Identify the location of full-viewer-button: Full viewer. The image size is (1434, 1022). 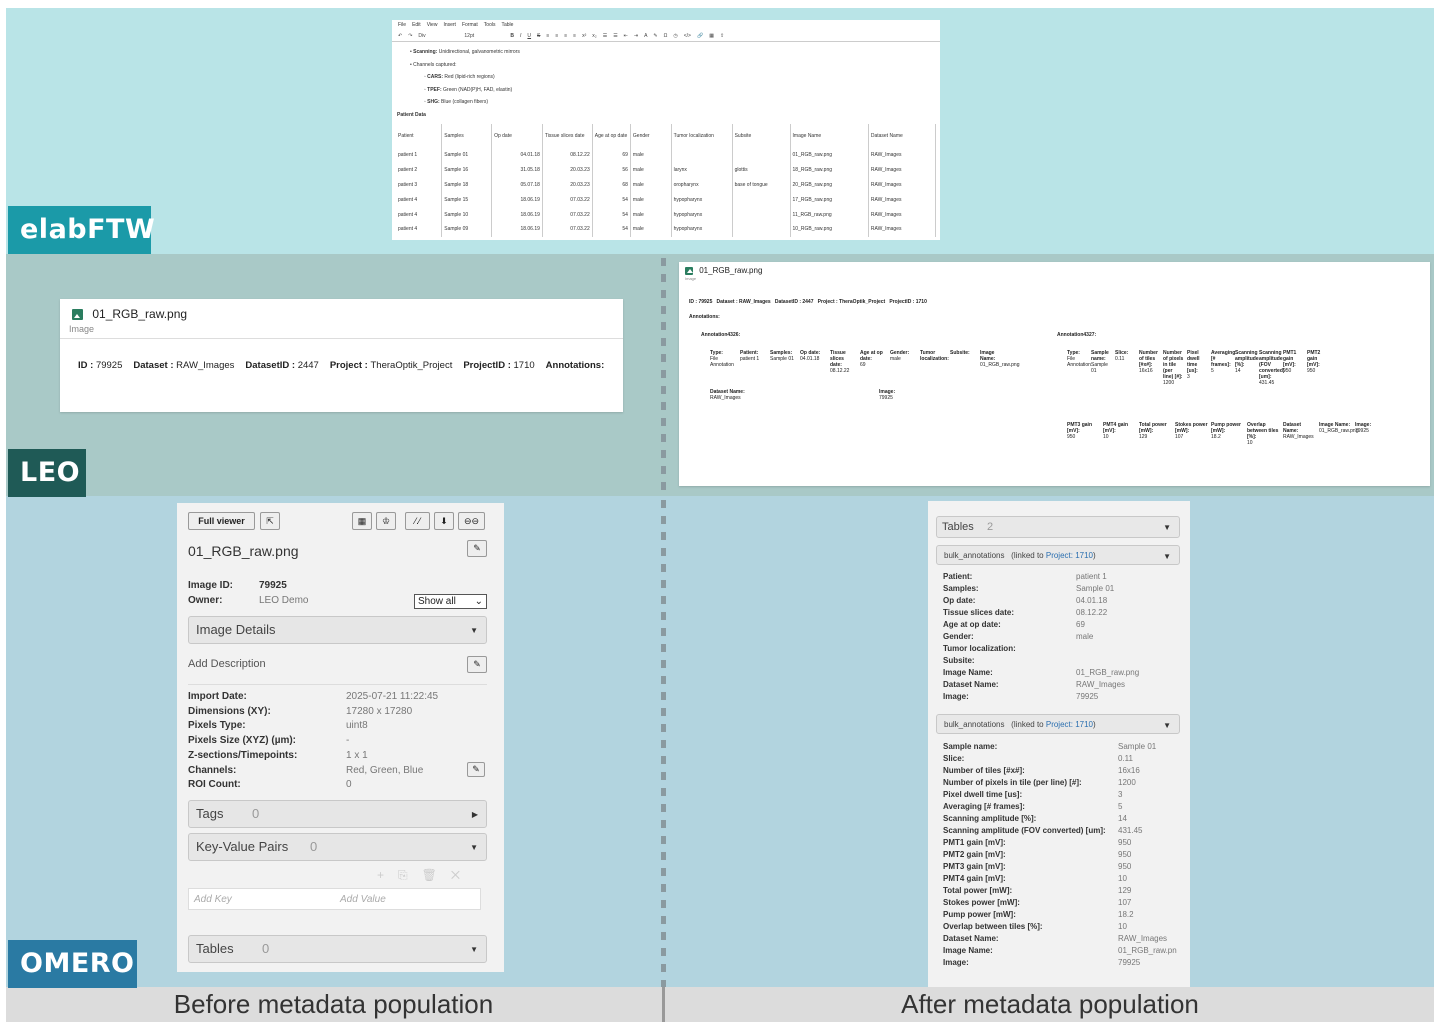
(221, 521).